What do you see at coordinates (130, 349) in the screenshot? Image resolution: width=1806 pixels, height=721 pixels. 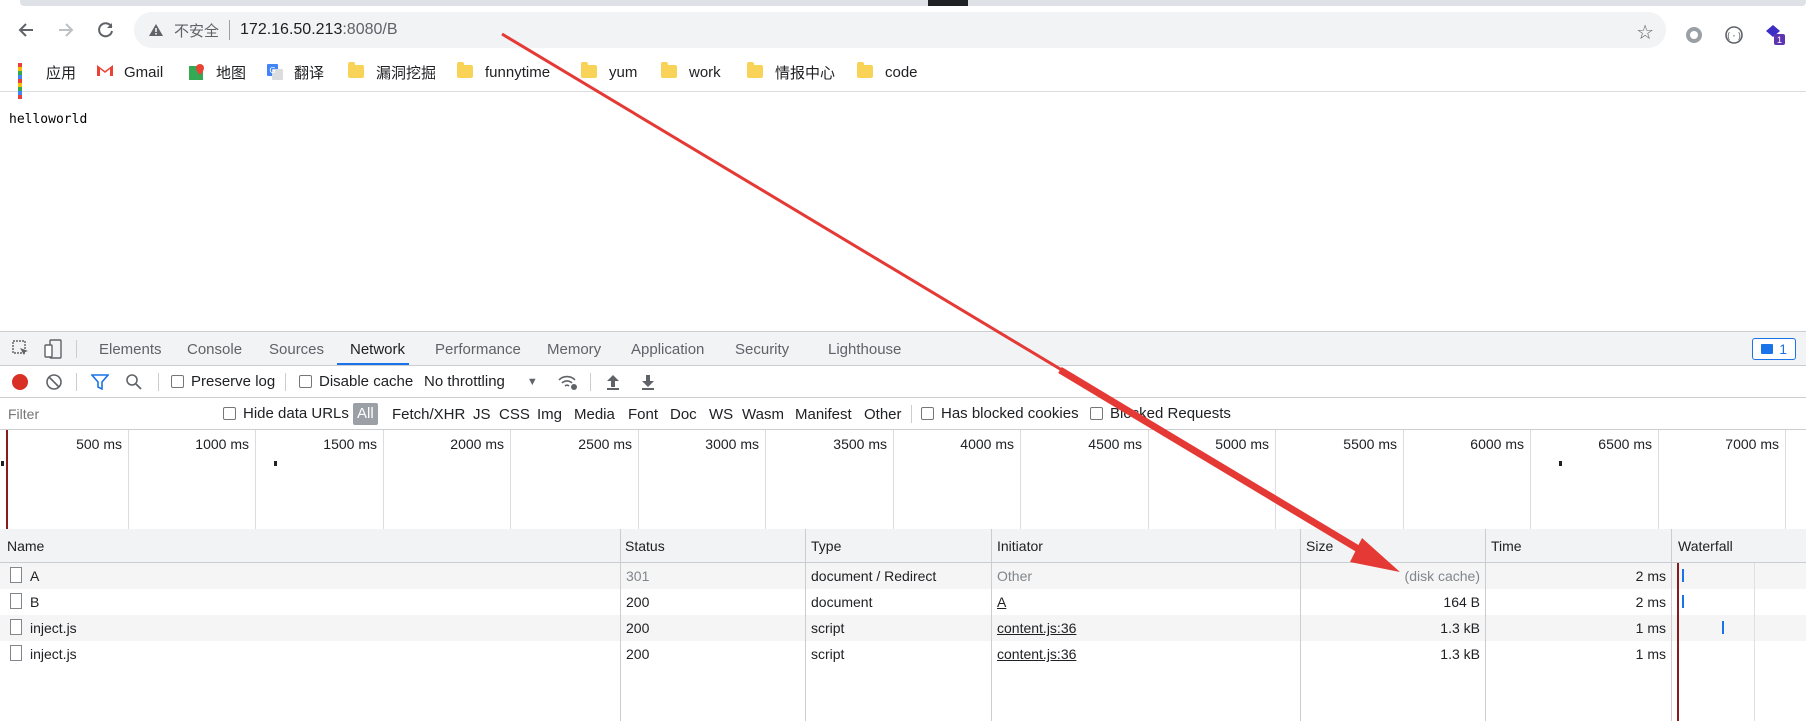 I see `tab-elements: Elements` at bounding box center [130, 349].